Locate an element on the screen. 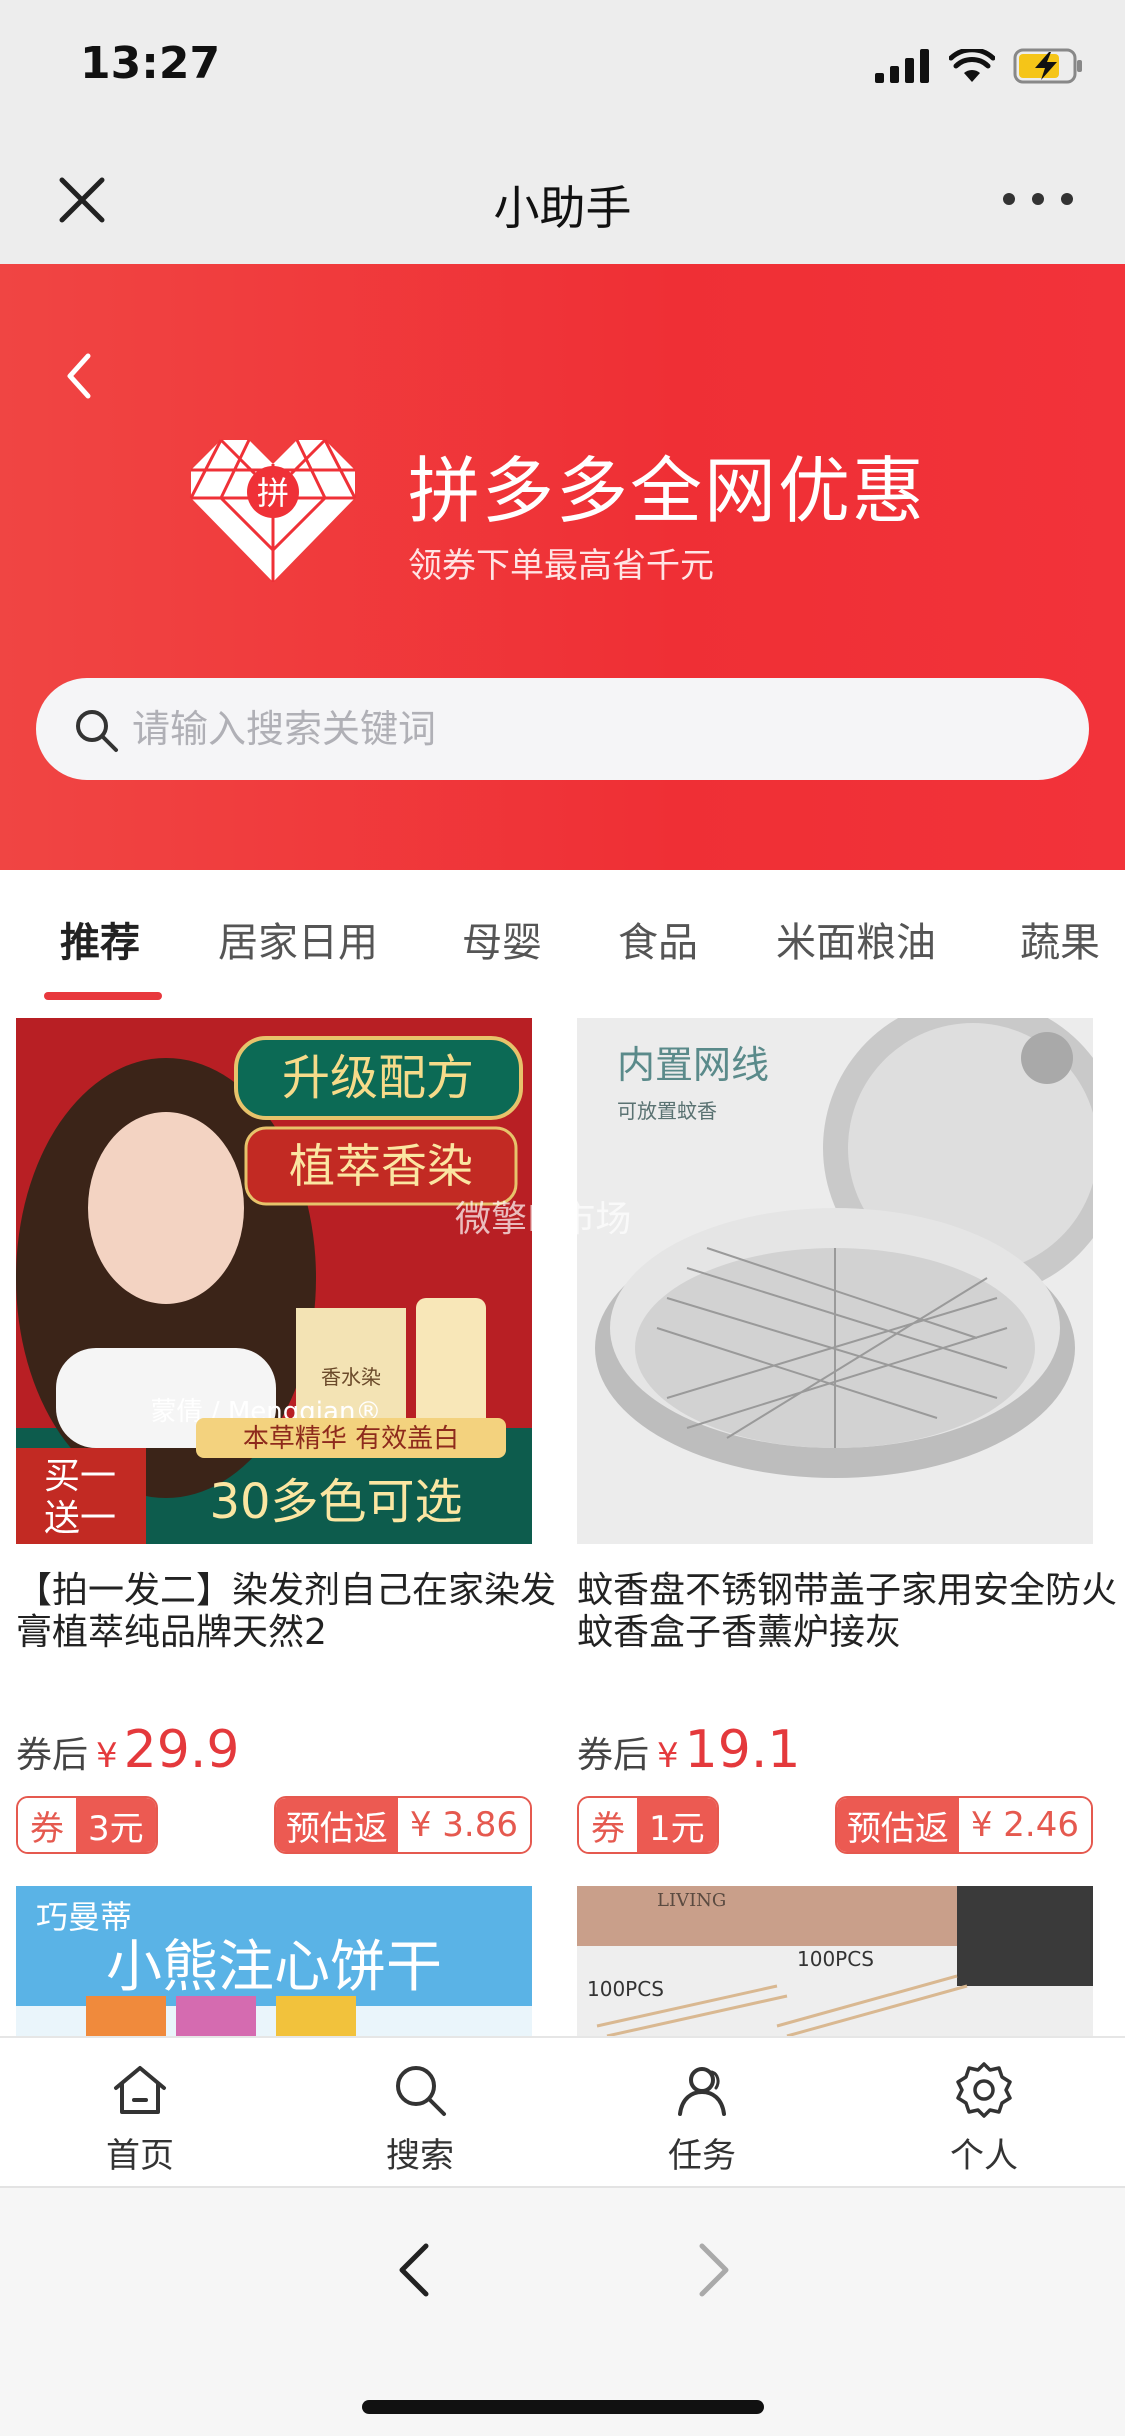 This screenshot has width=1125, height=2436. price-row: 券后 ¥ 29.9 is located at coordinates (127, 1750).